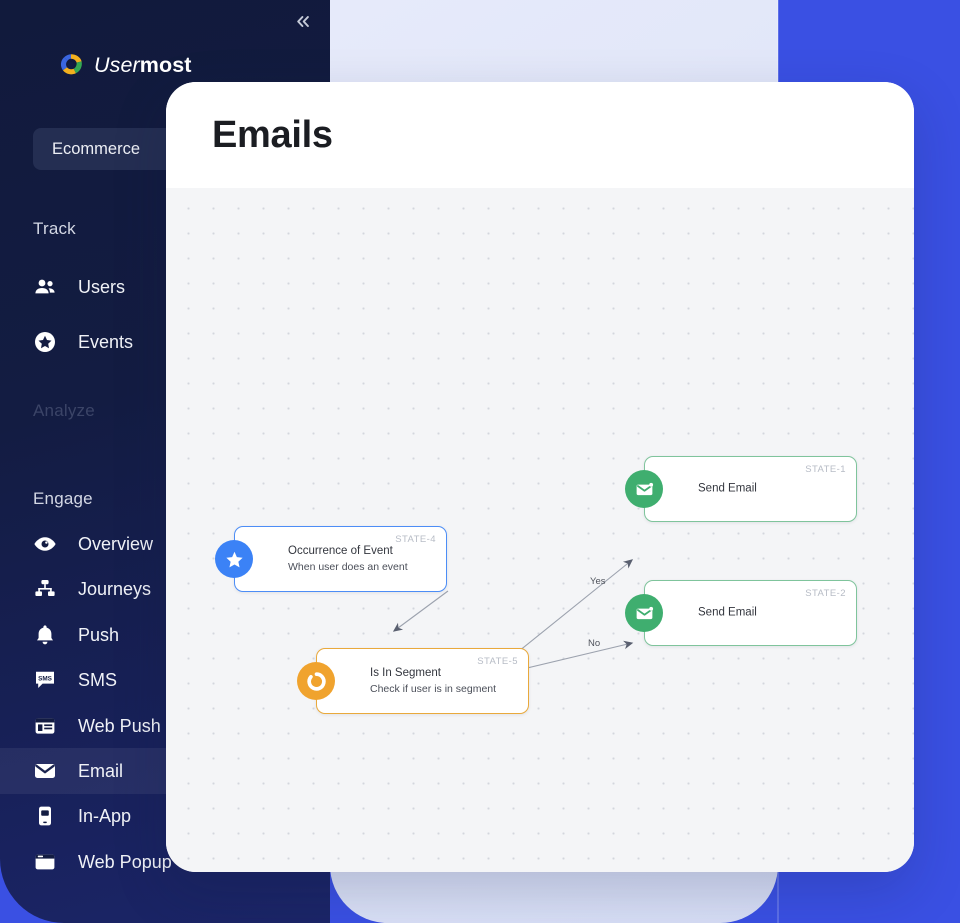 Image resolution: width=960 pixels, height=923 pixels. I want to click on nav-section-analyze: Analyze, so click(64, 410).